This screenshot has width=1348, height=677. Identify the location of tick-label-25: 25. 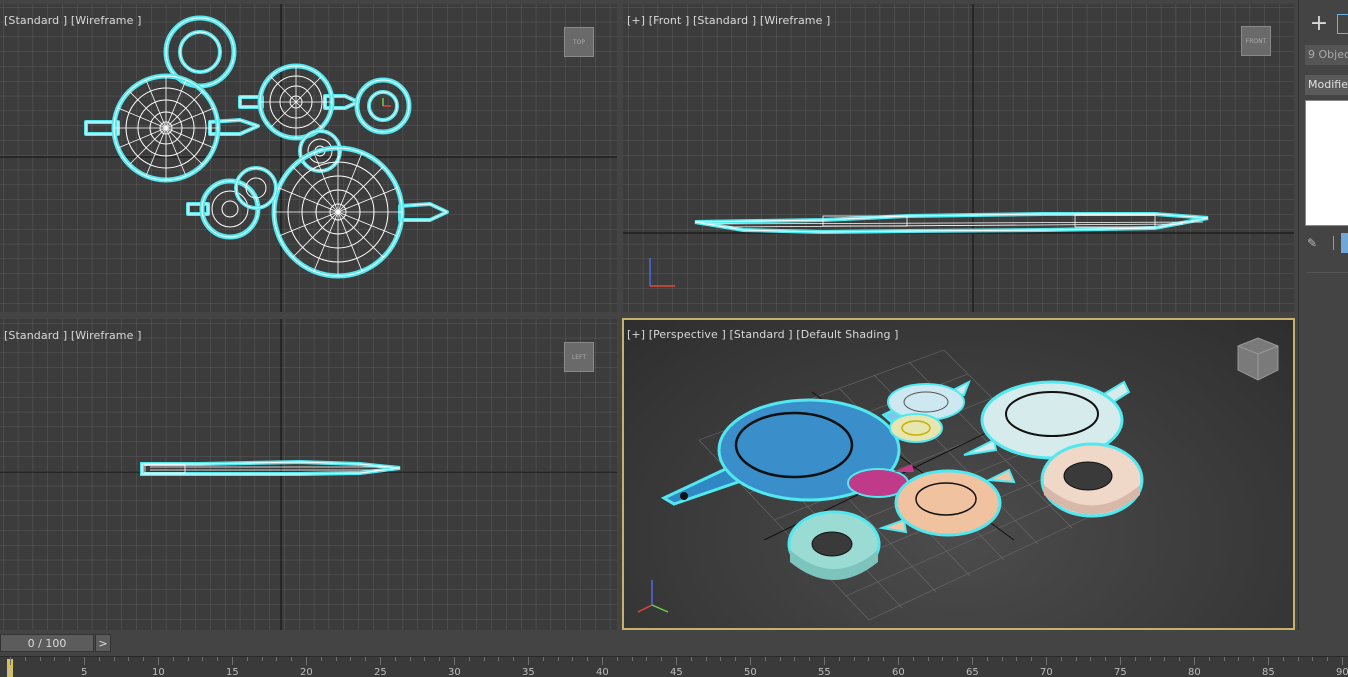
(380, 672).